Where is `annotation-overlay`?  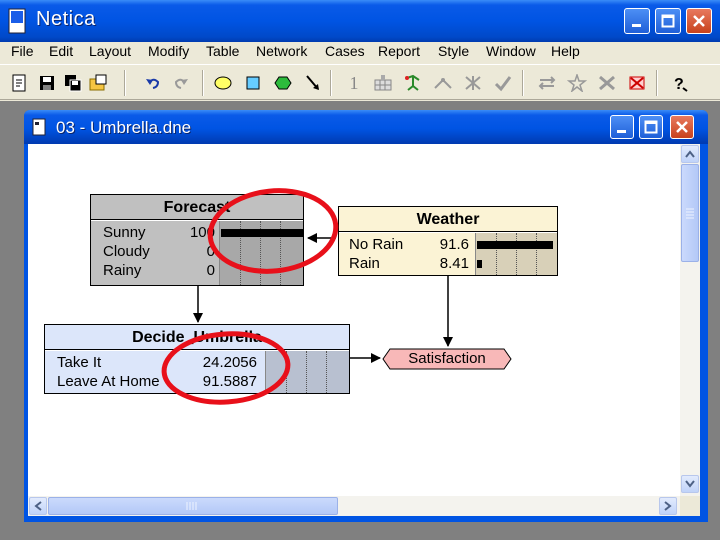
annotation-overlay is located at coordinates (250, 296).